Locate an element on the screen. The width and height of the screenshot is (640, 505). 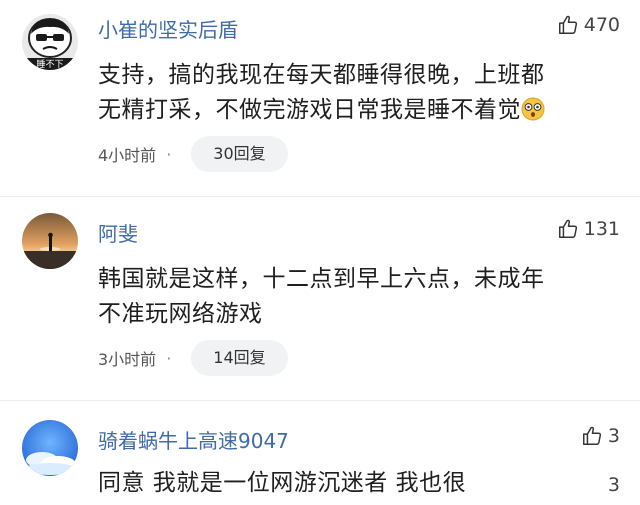
sky-avatar-icon is located at coordinates (50, 448).